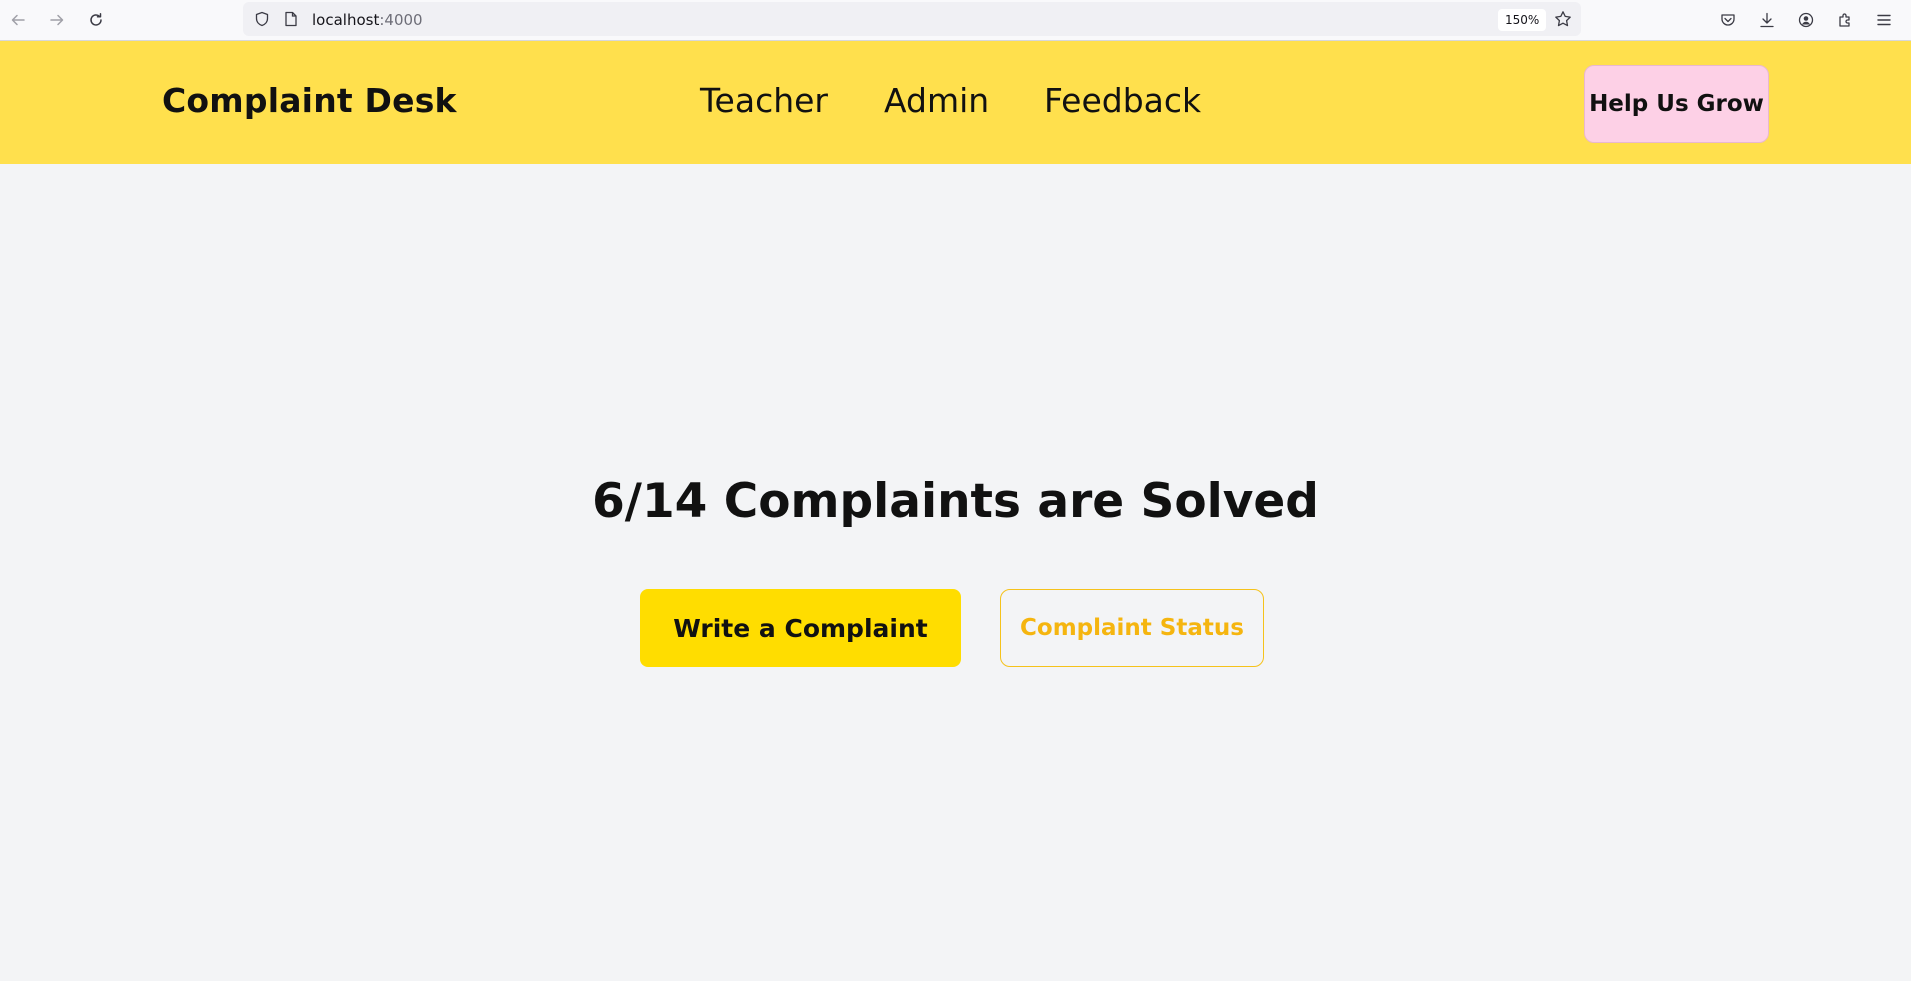  I want to click on shield-icon, so click(262, 19).